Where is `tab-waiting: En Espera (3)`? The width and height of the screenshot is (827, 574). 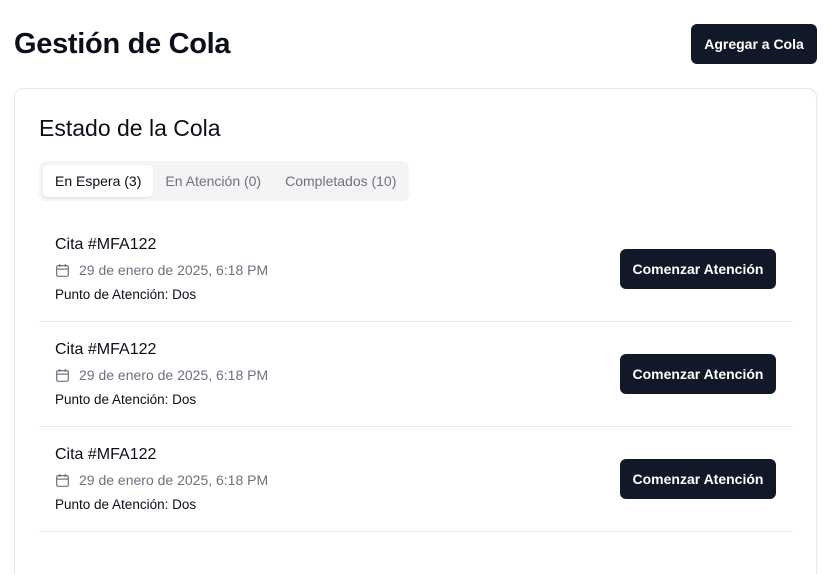
tab-waiting: En Espera (3) is located at coordinates (98, 181).